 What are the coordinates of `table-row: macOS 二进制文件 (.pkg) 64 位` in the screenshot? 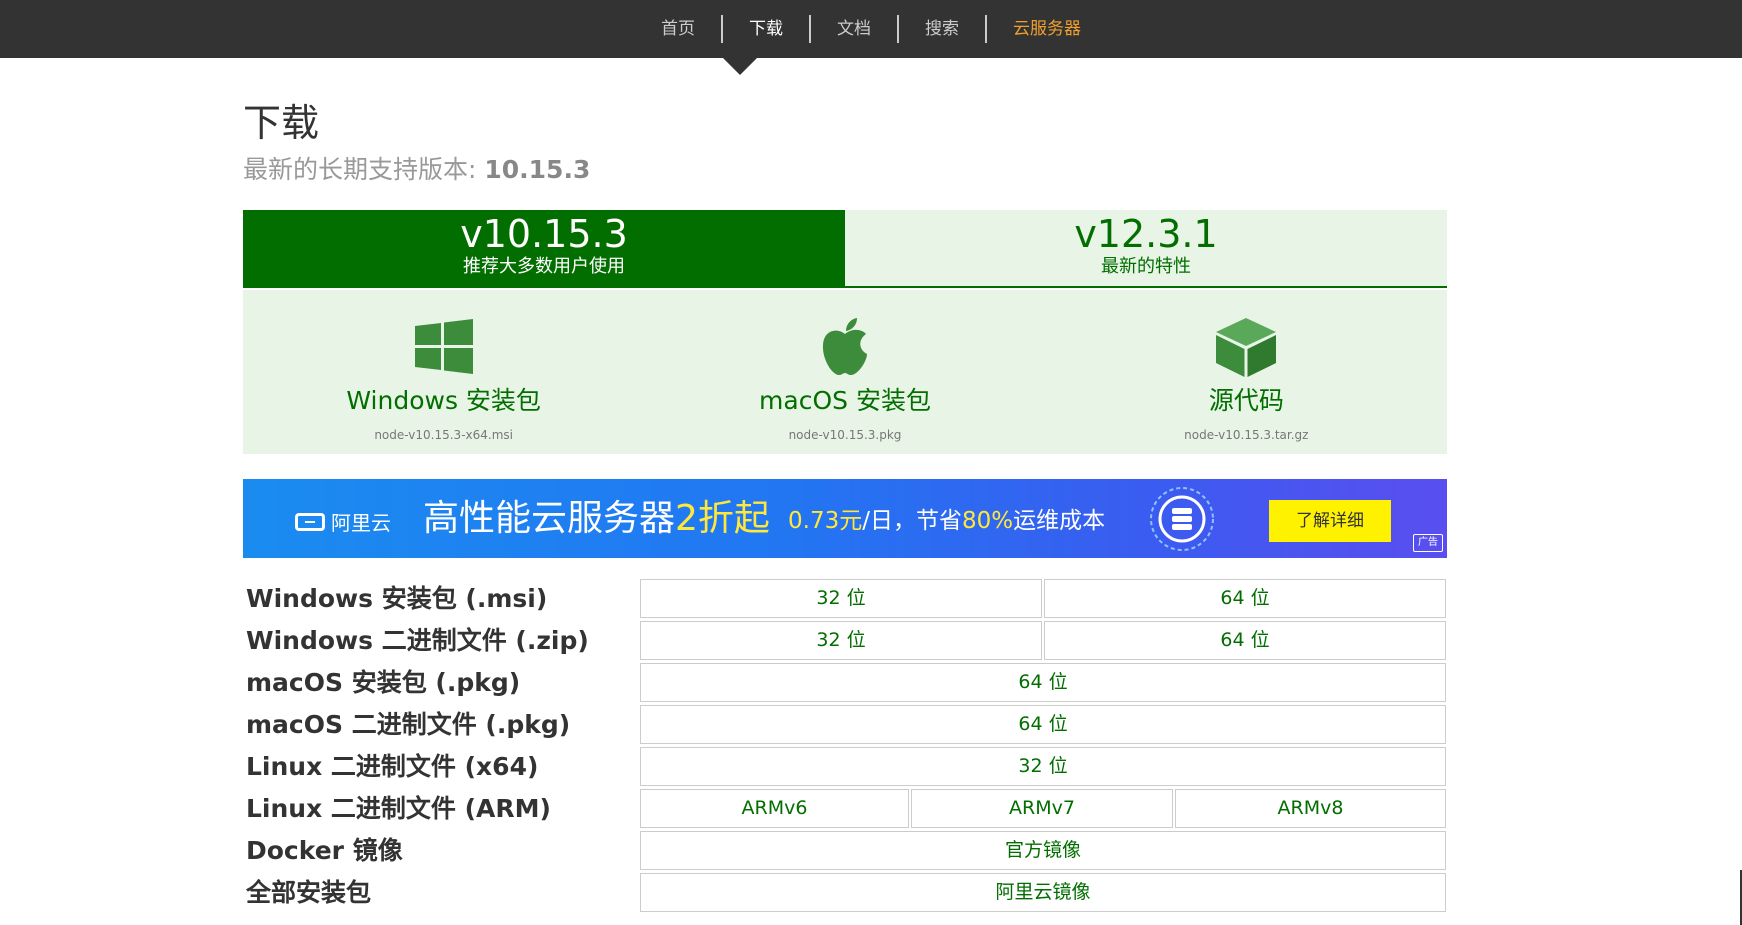 It's located at (845, 725).